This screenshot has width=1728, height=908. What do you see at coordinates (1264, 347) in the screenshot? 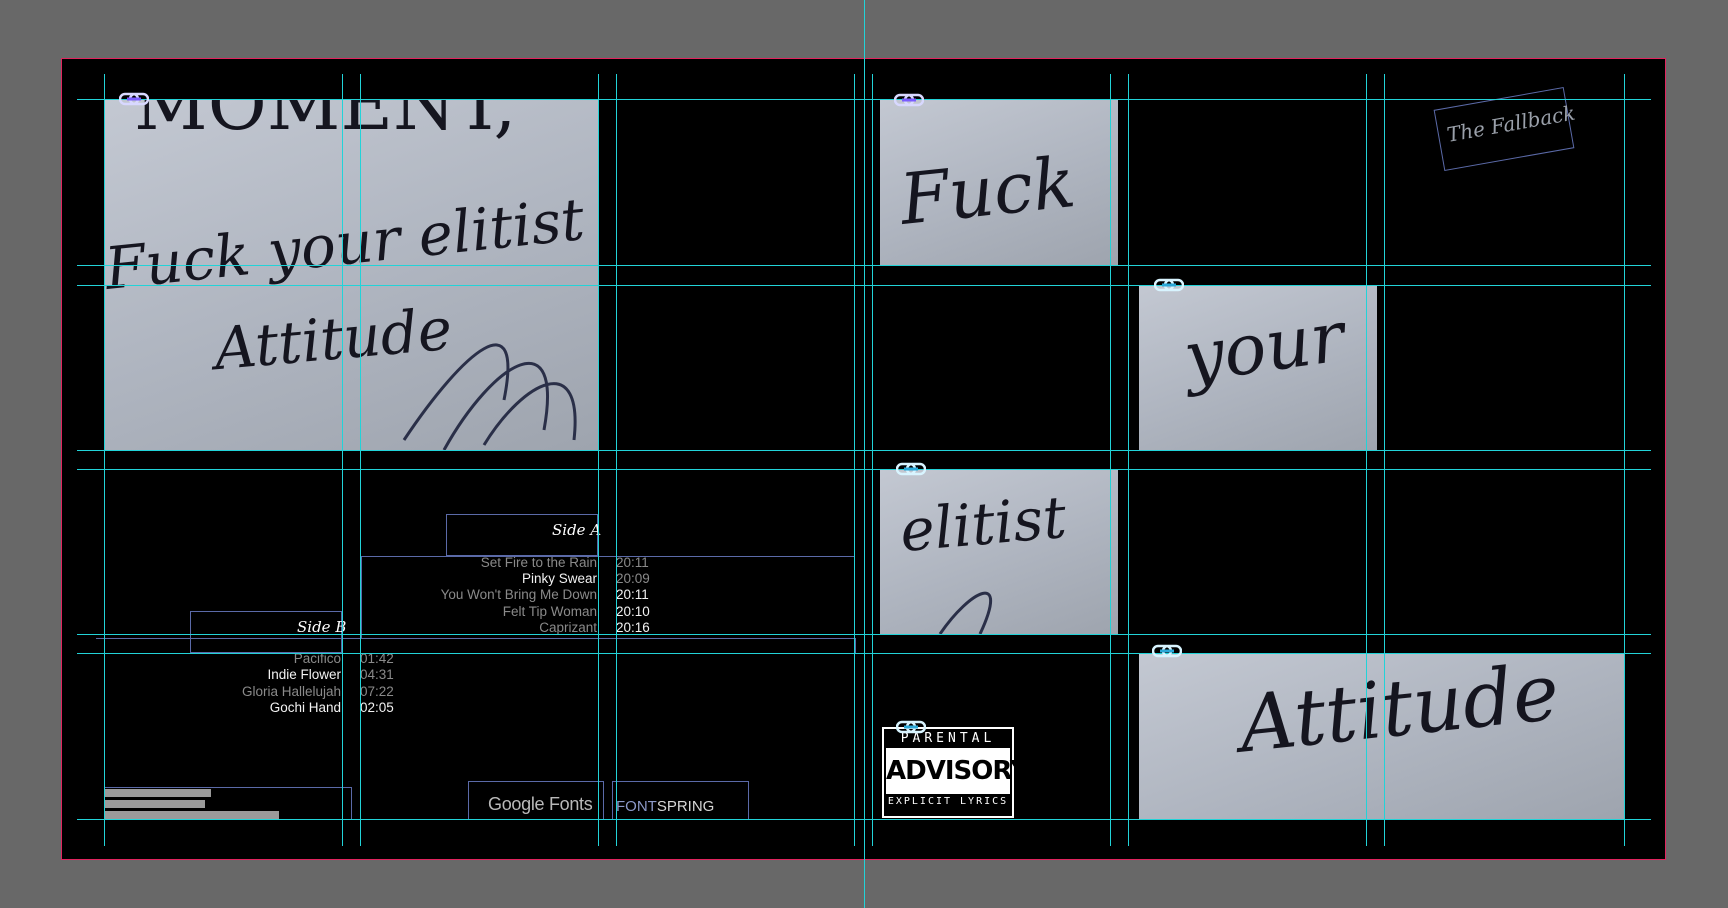
I see `photo-your-text: your` at bounding box center [1264, 347].